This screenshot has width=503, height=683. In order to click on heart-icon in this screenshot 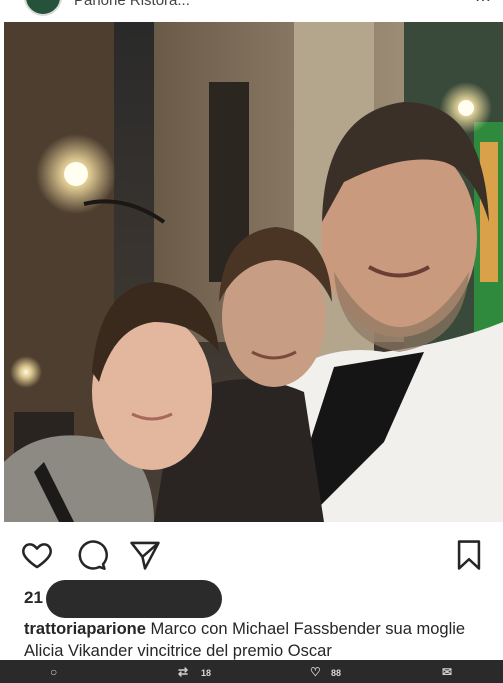, I will do `click(37, 555)`.